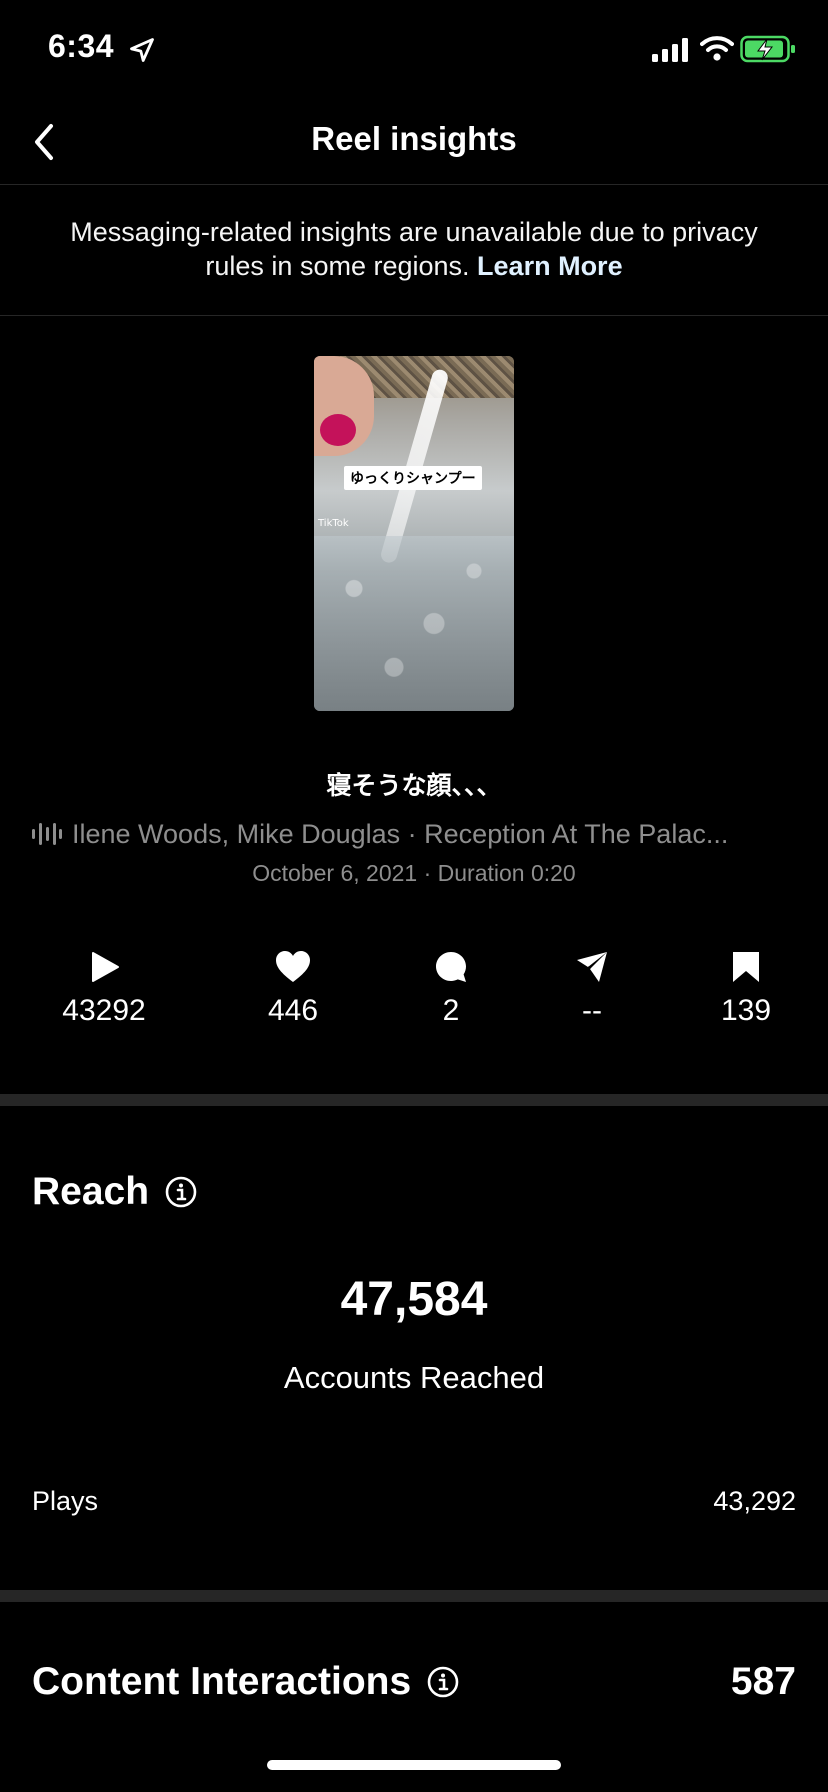 This screenshot has height=1792, width=828. What do you see at coordinates (293, 966) in the screenshot?
I see `heart-icon` at bounding box center [293, 966].